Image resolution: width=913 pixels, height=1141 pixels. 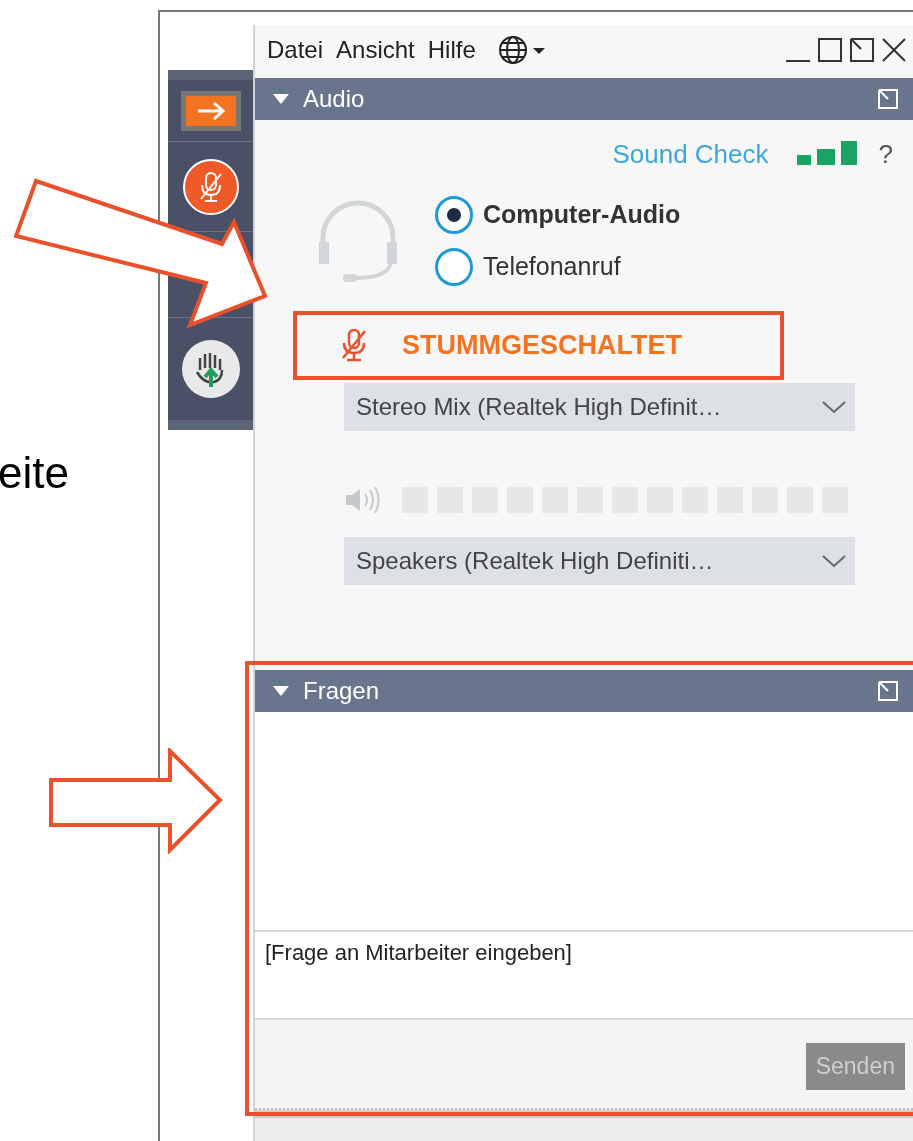 What do you see at coordinates (584, 99) in the screenshot?
I see `panel-header: Audio` at bounding box center [584, 99].